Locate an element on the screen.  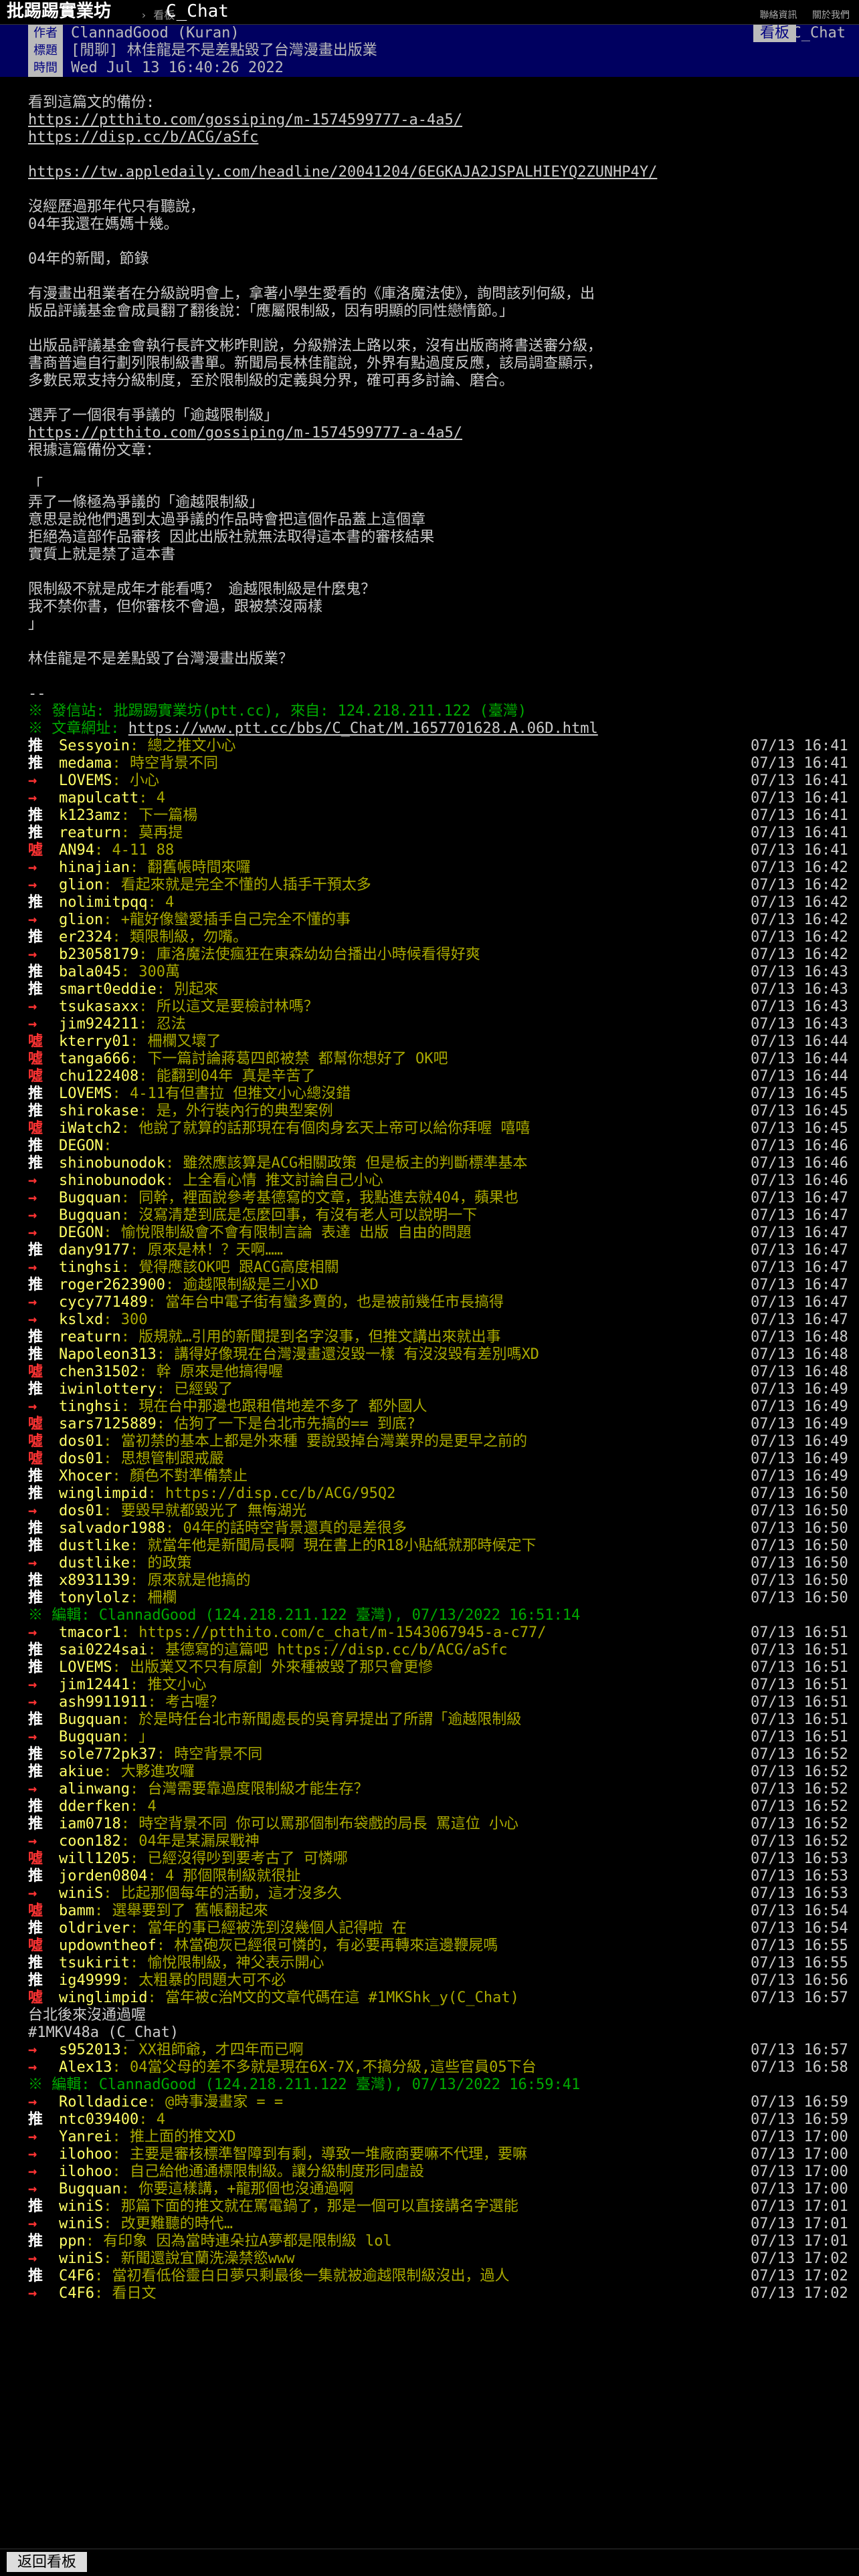
push-ipdatetime: 07/13 16:54 is located at coordinates (799, 1928).